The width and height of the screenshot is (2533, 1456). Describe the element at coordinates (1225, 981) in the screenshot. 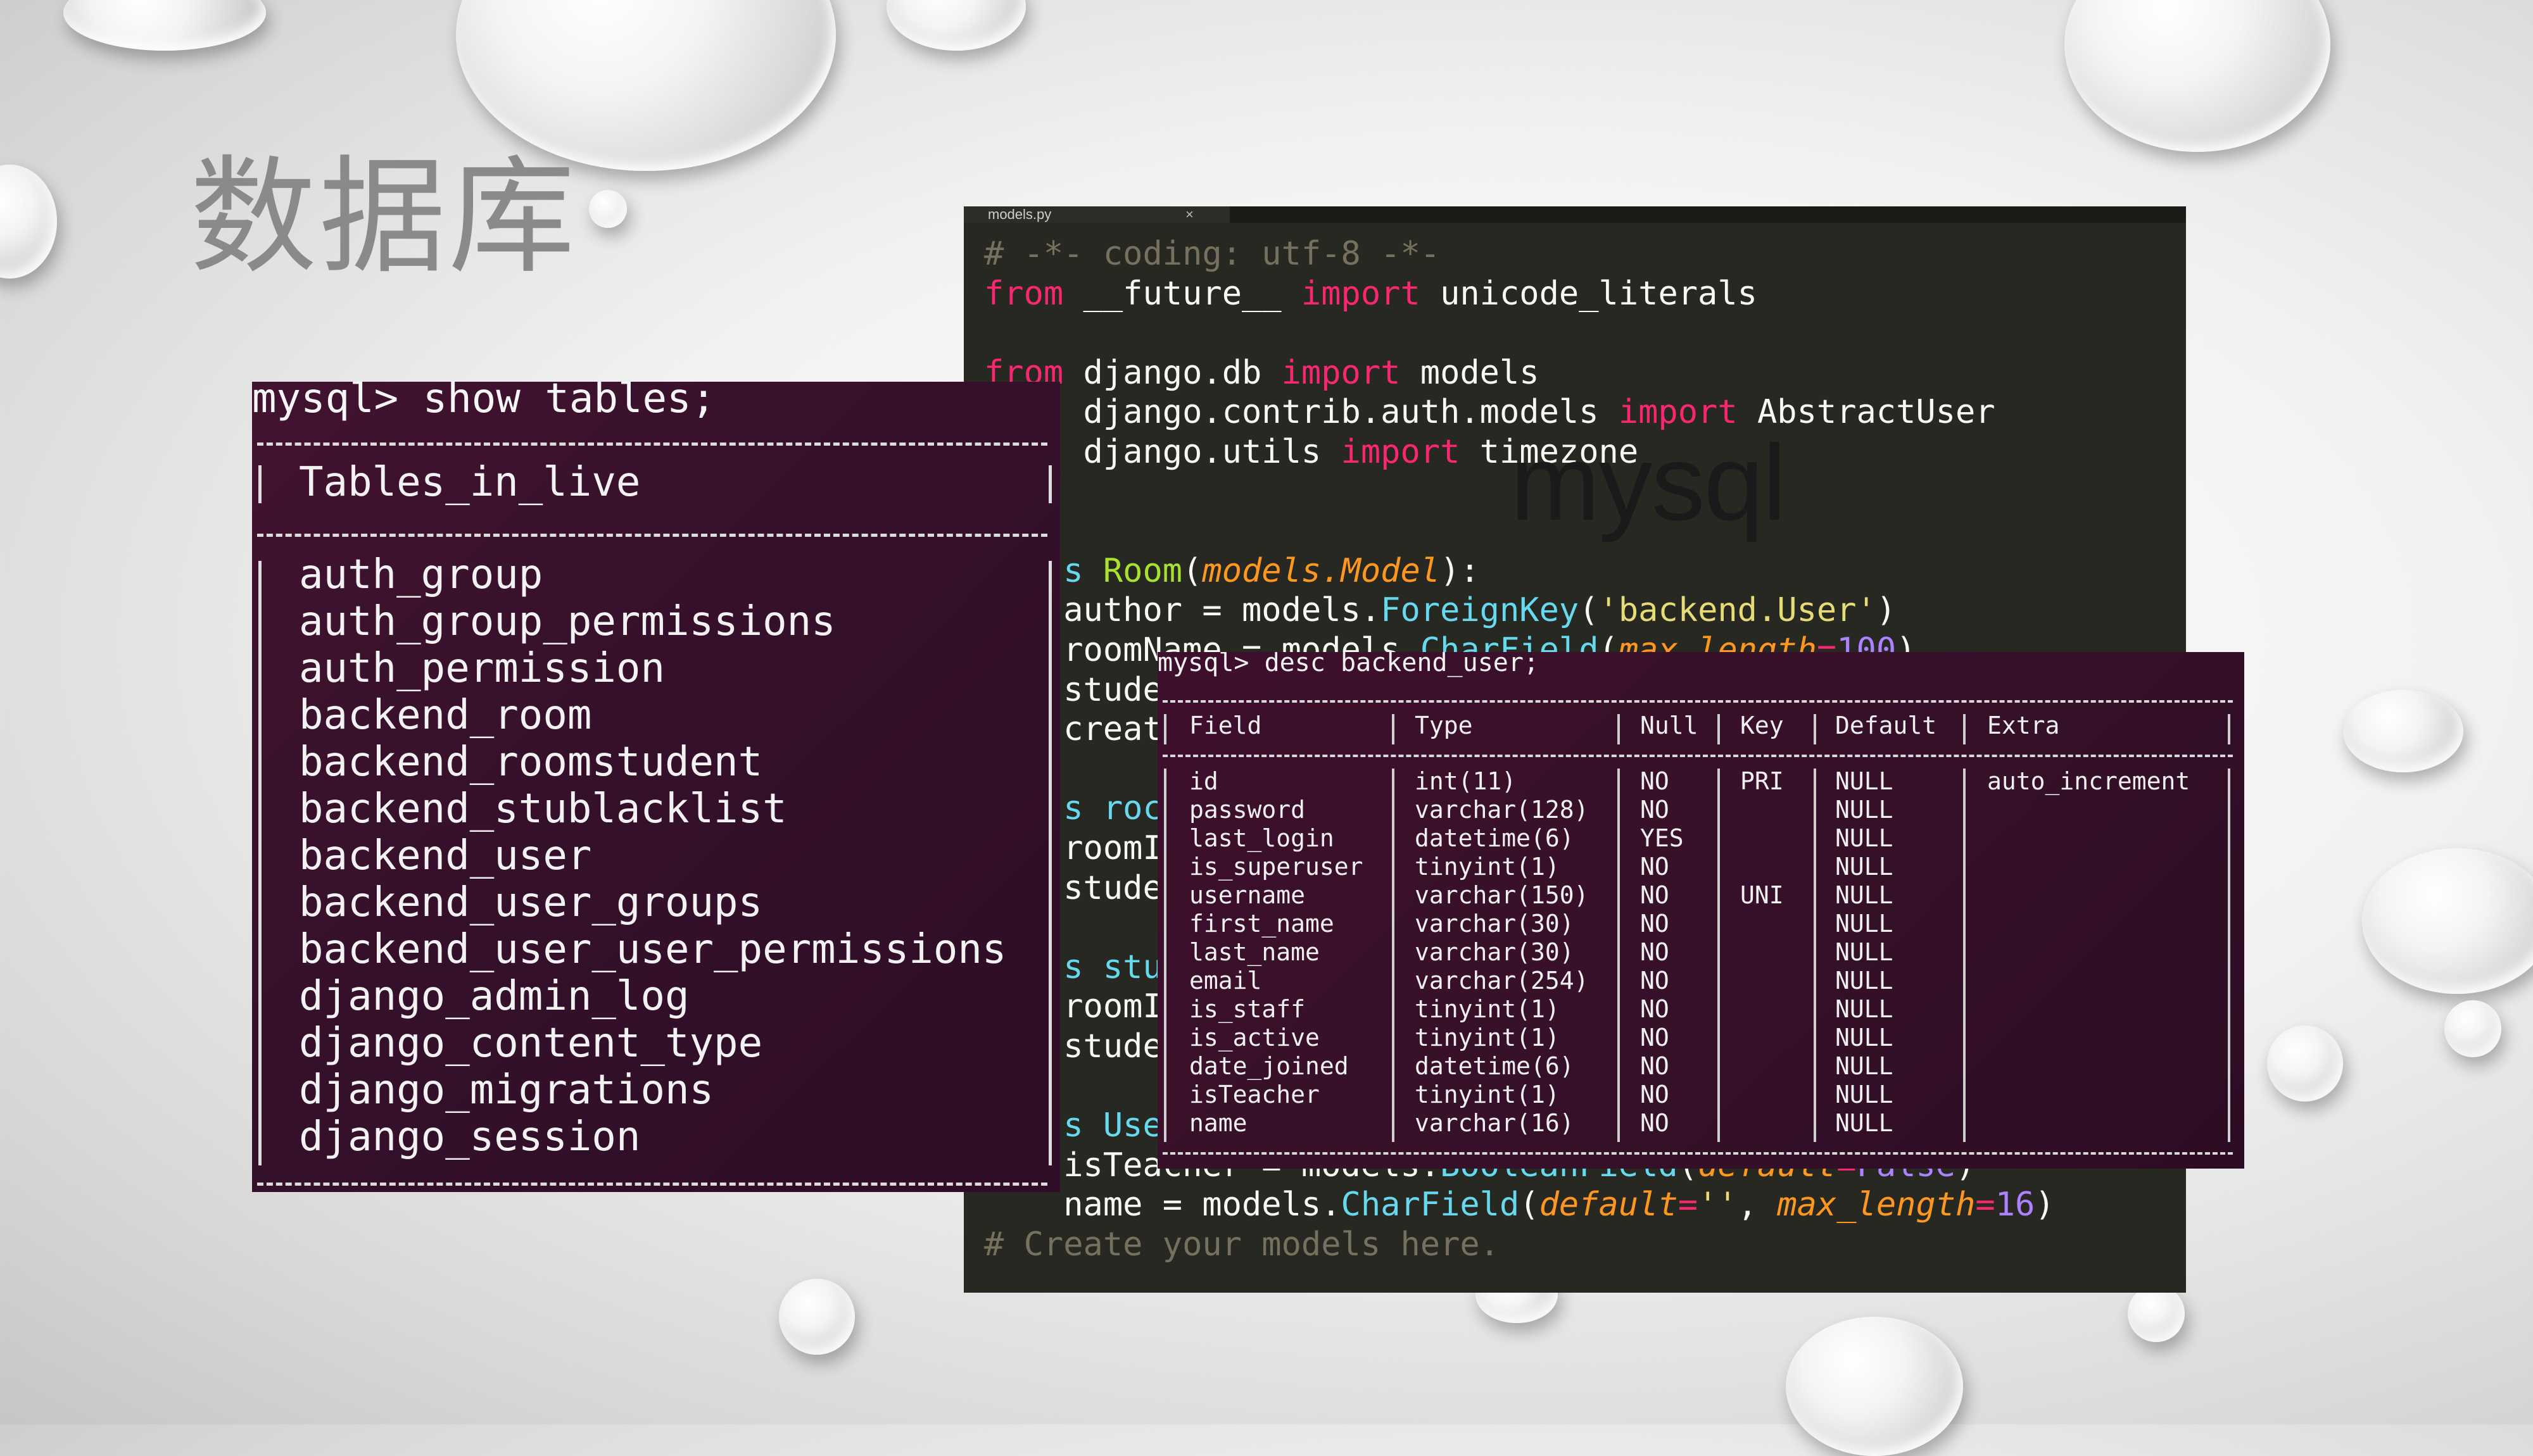

I see `desc-cell: email` at that location.